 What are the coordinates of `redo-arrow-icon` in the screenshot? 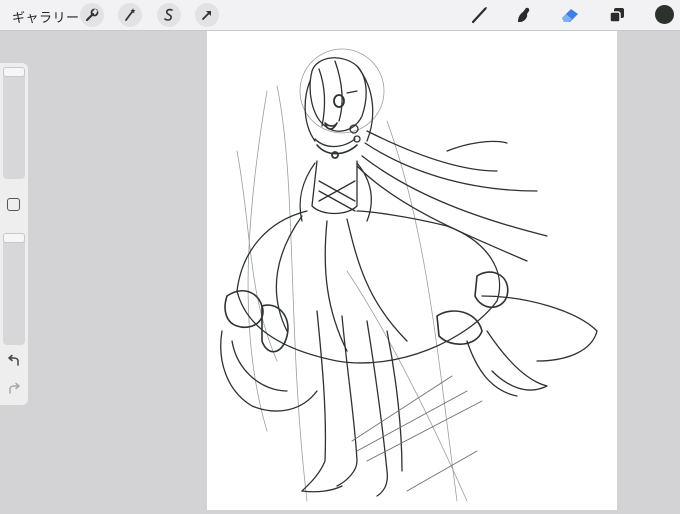 It's located at (14, 389).